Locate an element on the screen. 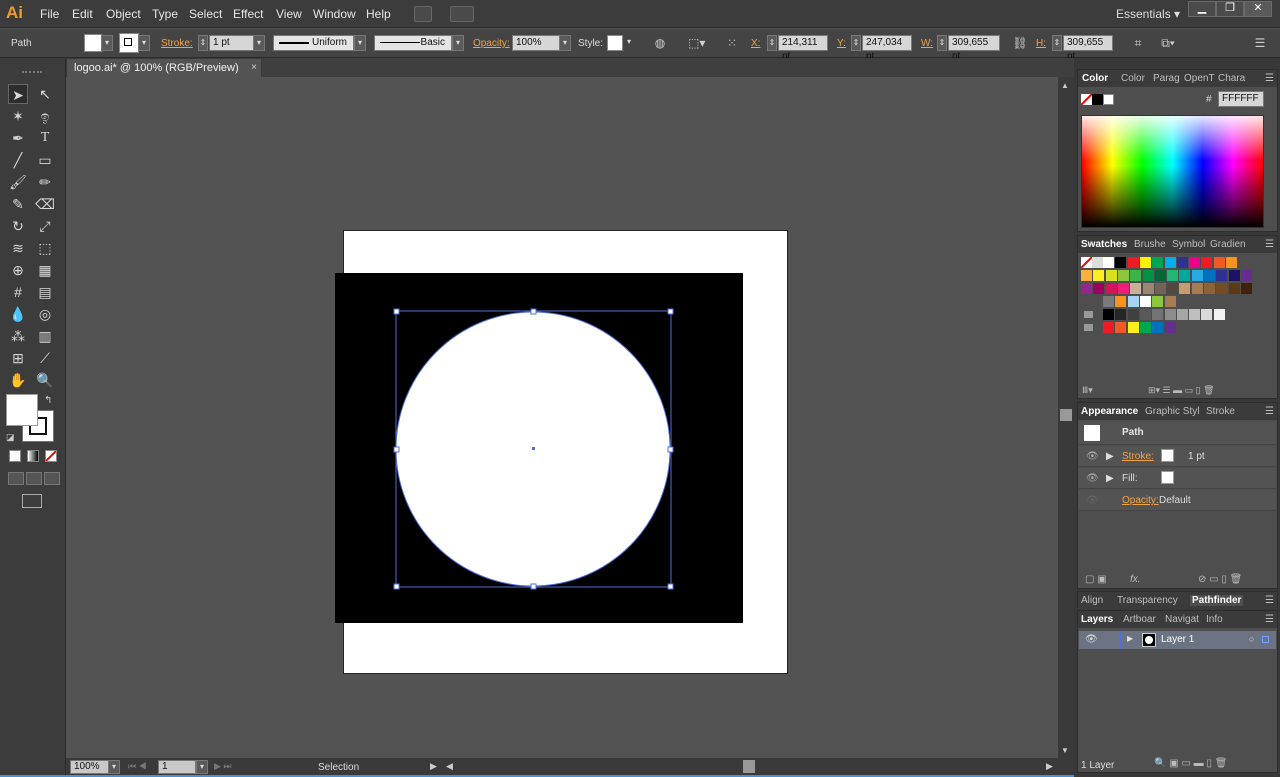 Image resolution: width=1280 pixels, height=777 pixels. opacity-dropdown: ▾ is located at coordinates (565, 43).